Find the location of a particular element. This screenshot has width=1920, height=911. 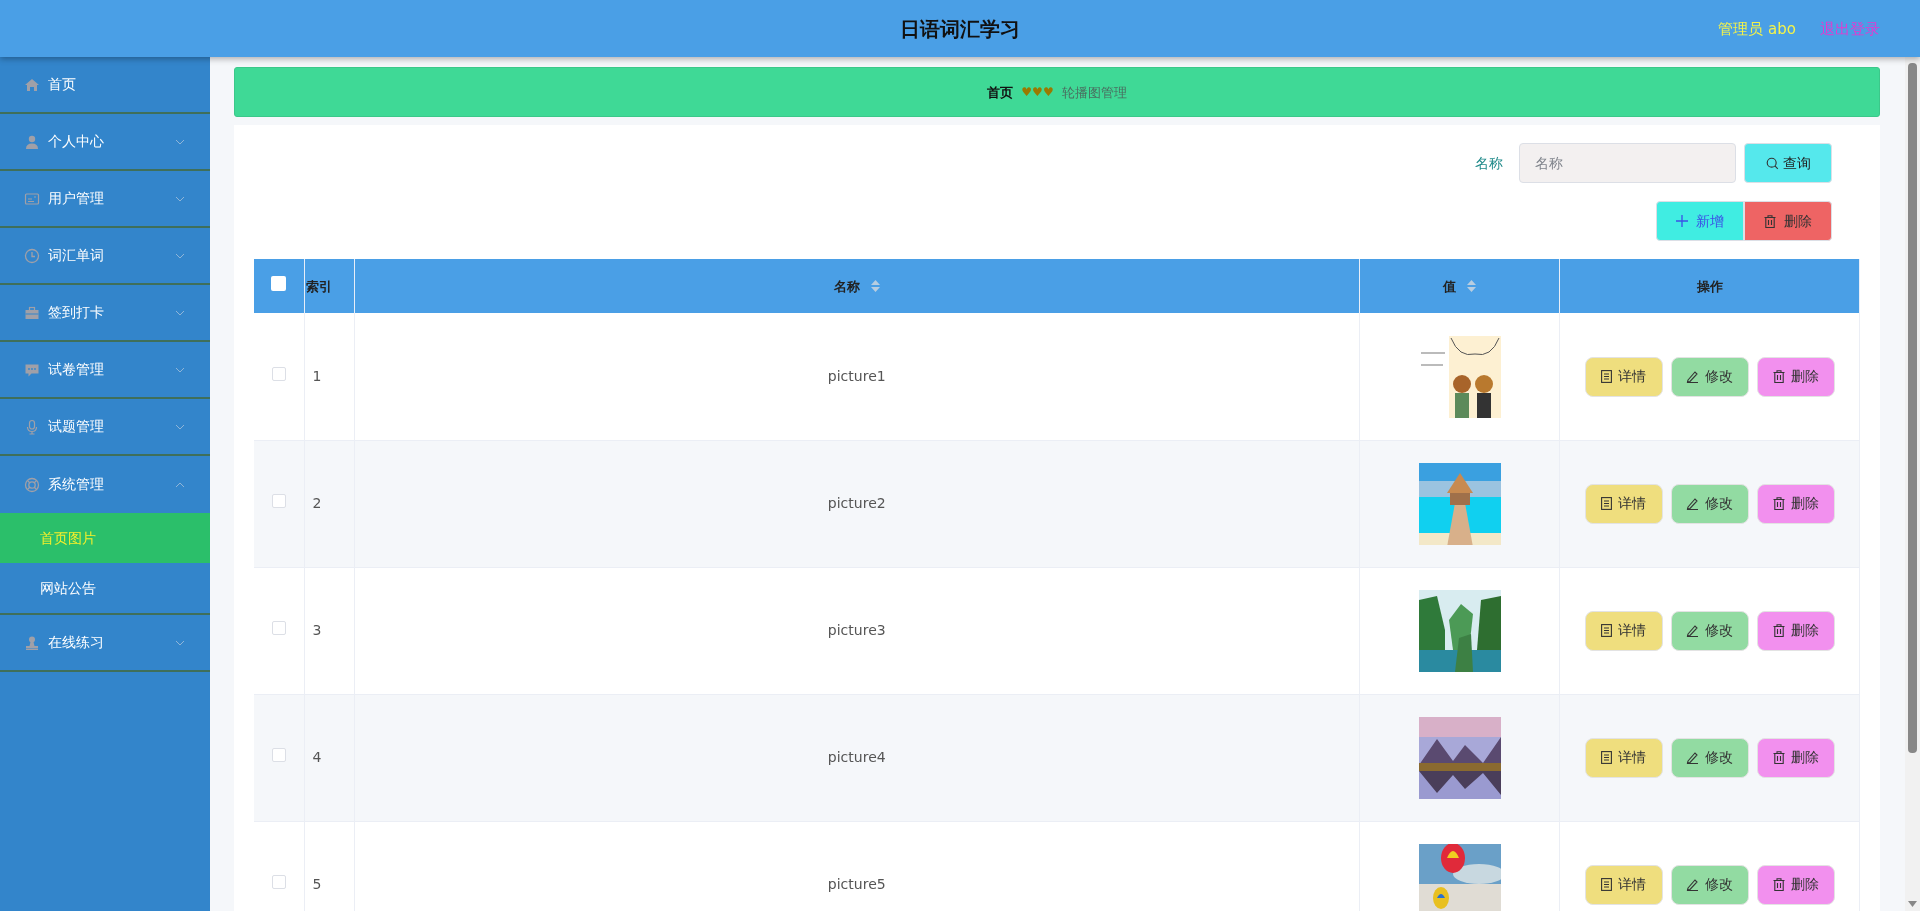

sidebar-item: 试卷管理 is located at coordinates (105, 371).